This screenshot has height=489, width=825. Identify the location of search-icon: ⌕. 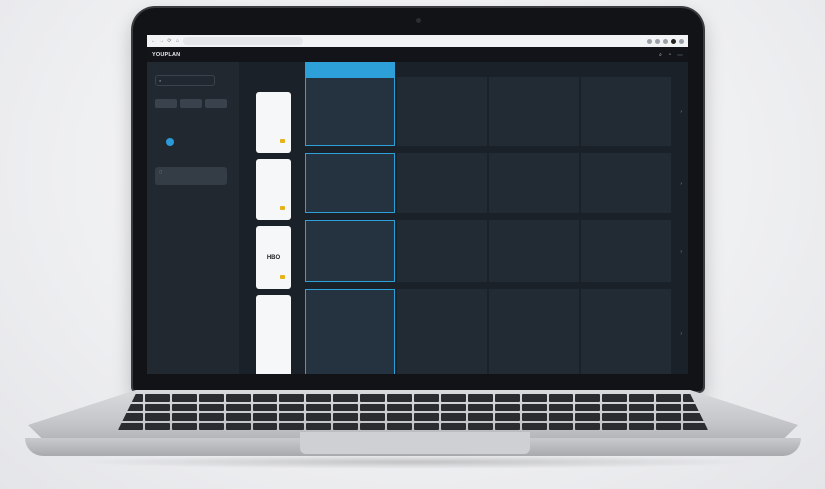
(660, 55).